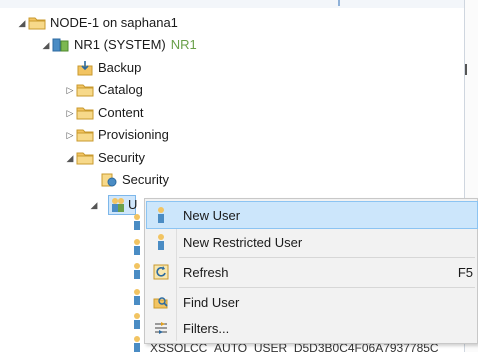  I want to click on security-console-icon, so click(109, 180).